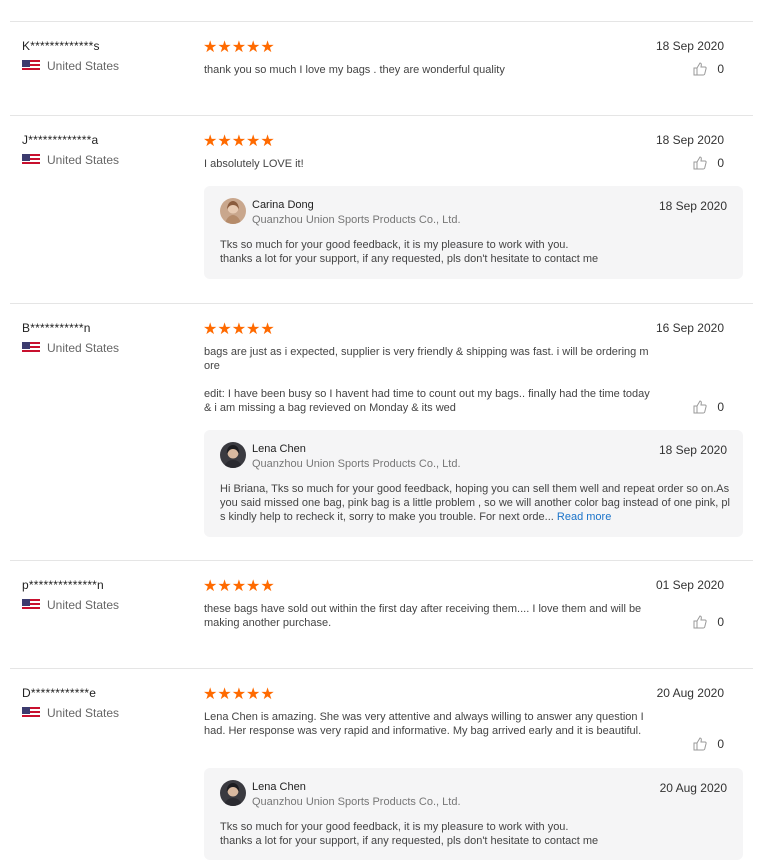  Describe the element at coordinates (689, 328) in the screenshot. I see `review-date: 16 Sep 2020` at that location.